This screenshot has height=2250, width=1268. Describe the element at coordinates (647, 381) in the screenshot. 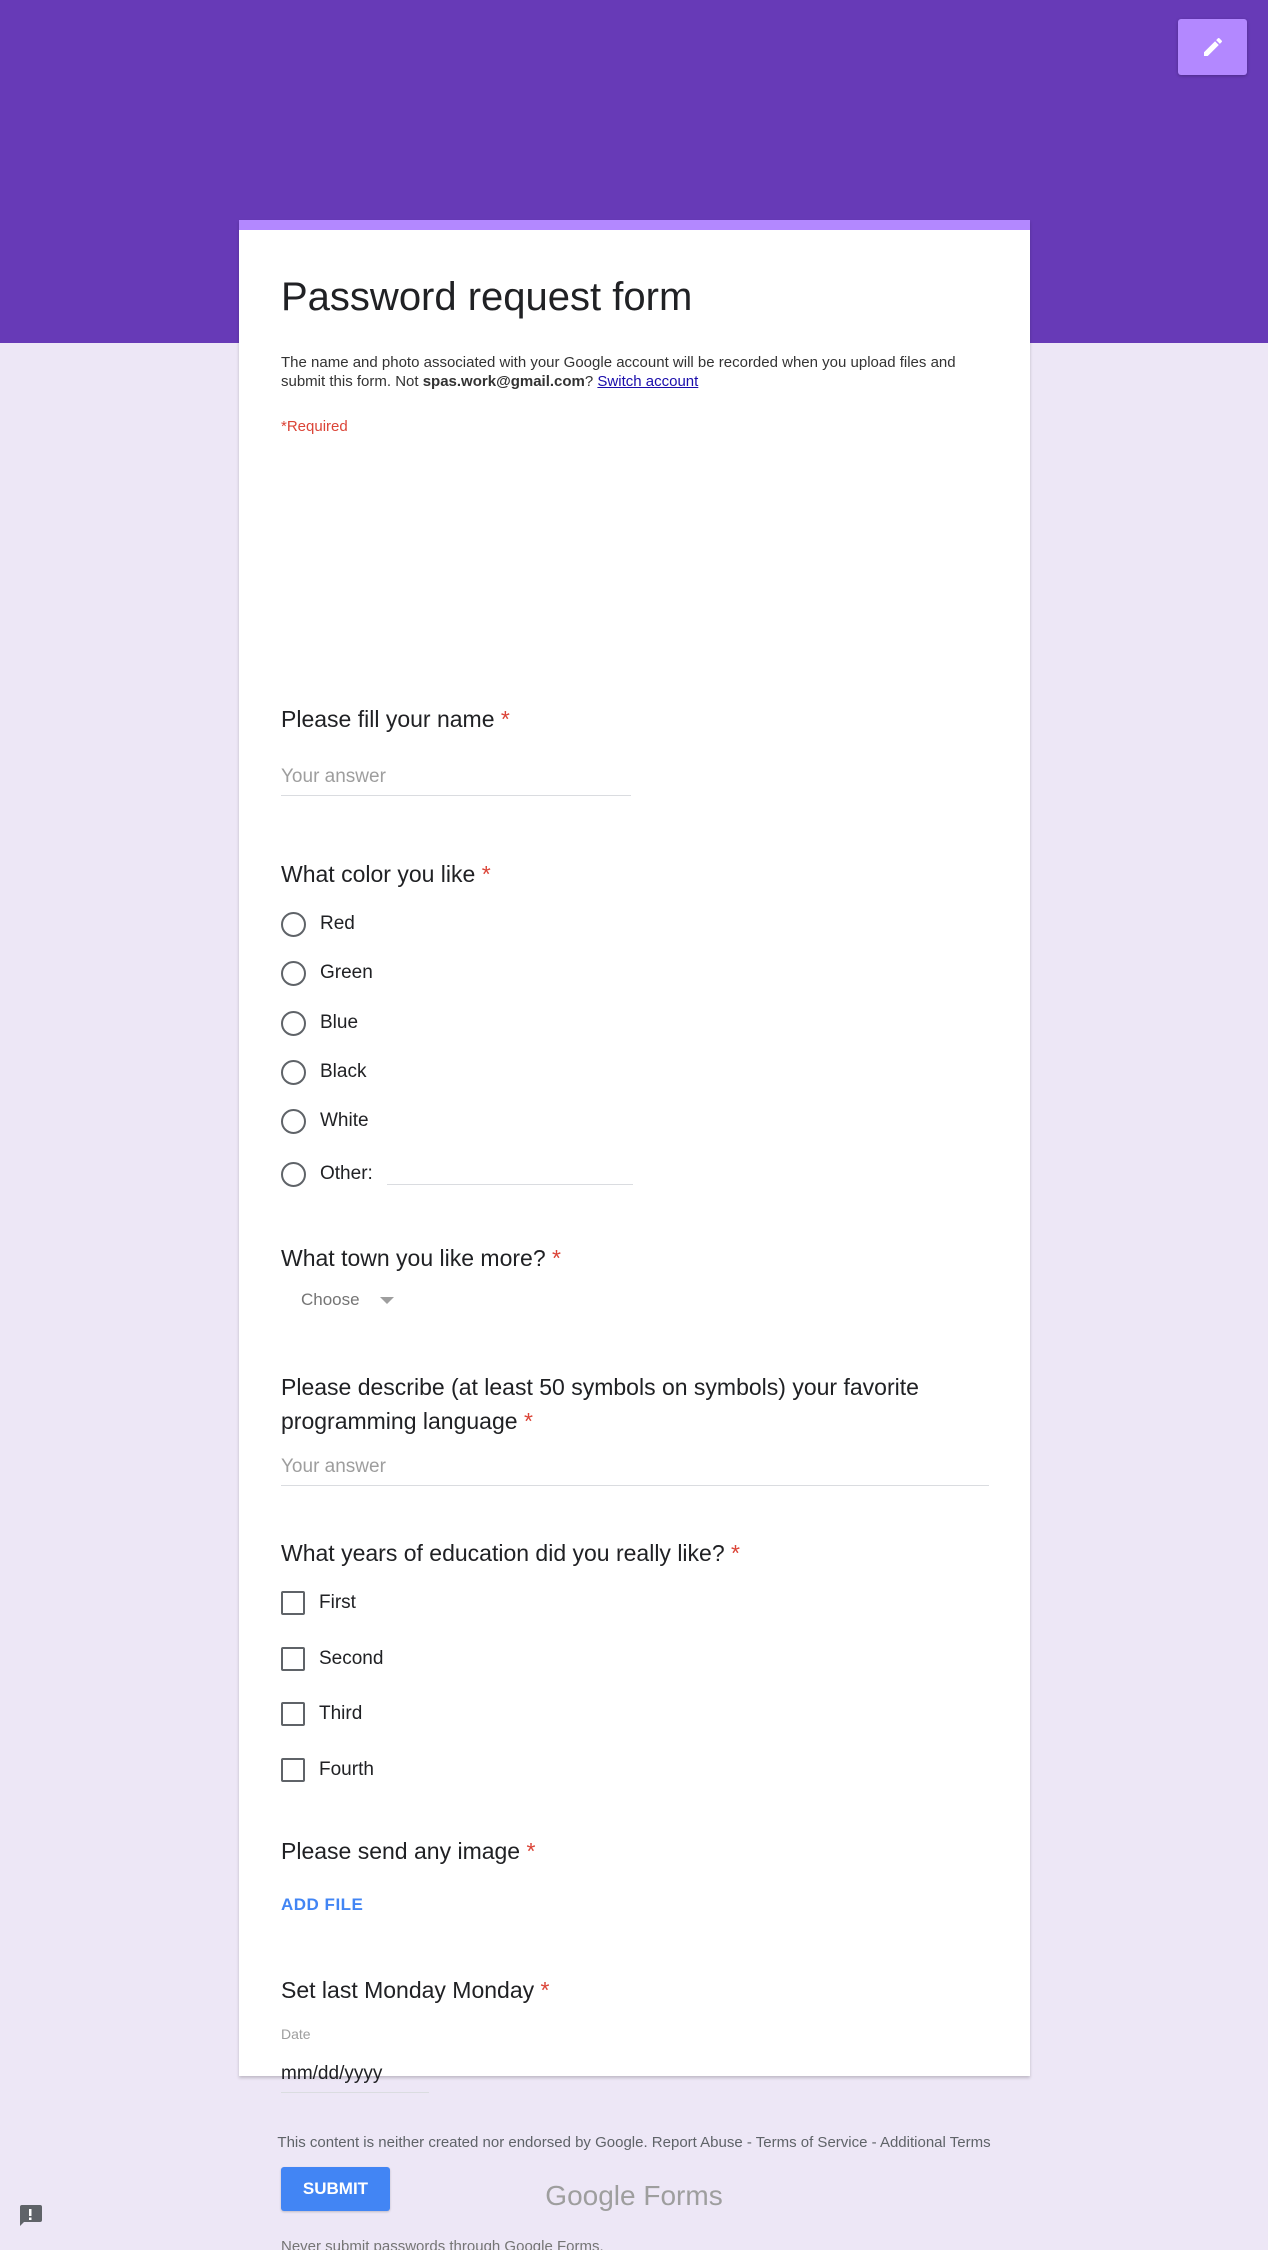

I see `switch-account-link: Switch account` at that location.